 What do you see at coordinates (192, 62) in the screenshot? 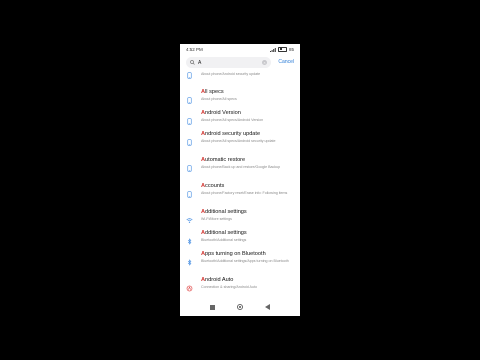
I see `search-icon` at bounding box center [192, 62].